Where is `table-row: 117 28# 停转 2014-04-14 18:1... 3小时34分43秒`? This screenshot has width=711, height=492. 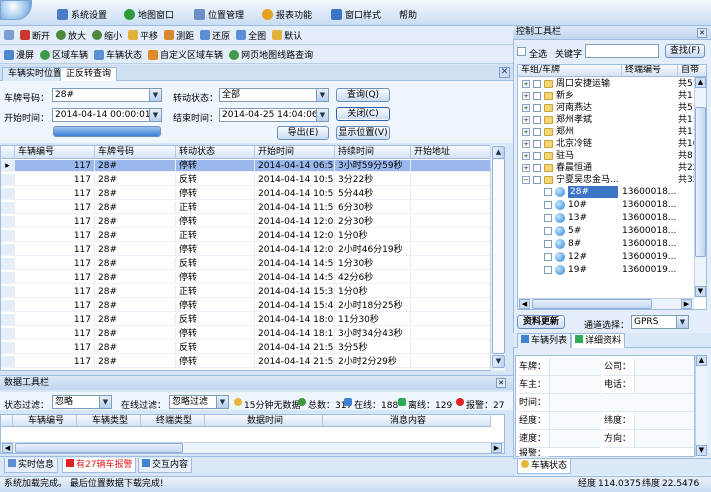 table-row: 117 28# 停转 2014-04-14 18:1... 3小时34分43秒 is located at coordinates (246, 334).